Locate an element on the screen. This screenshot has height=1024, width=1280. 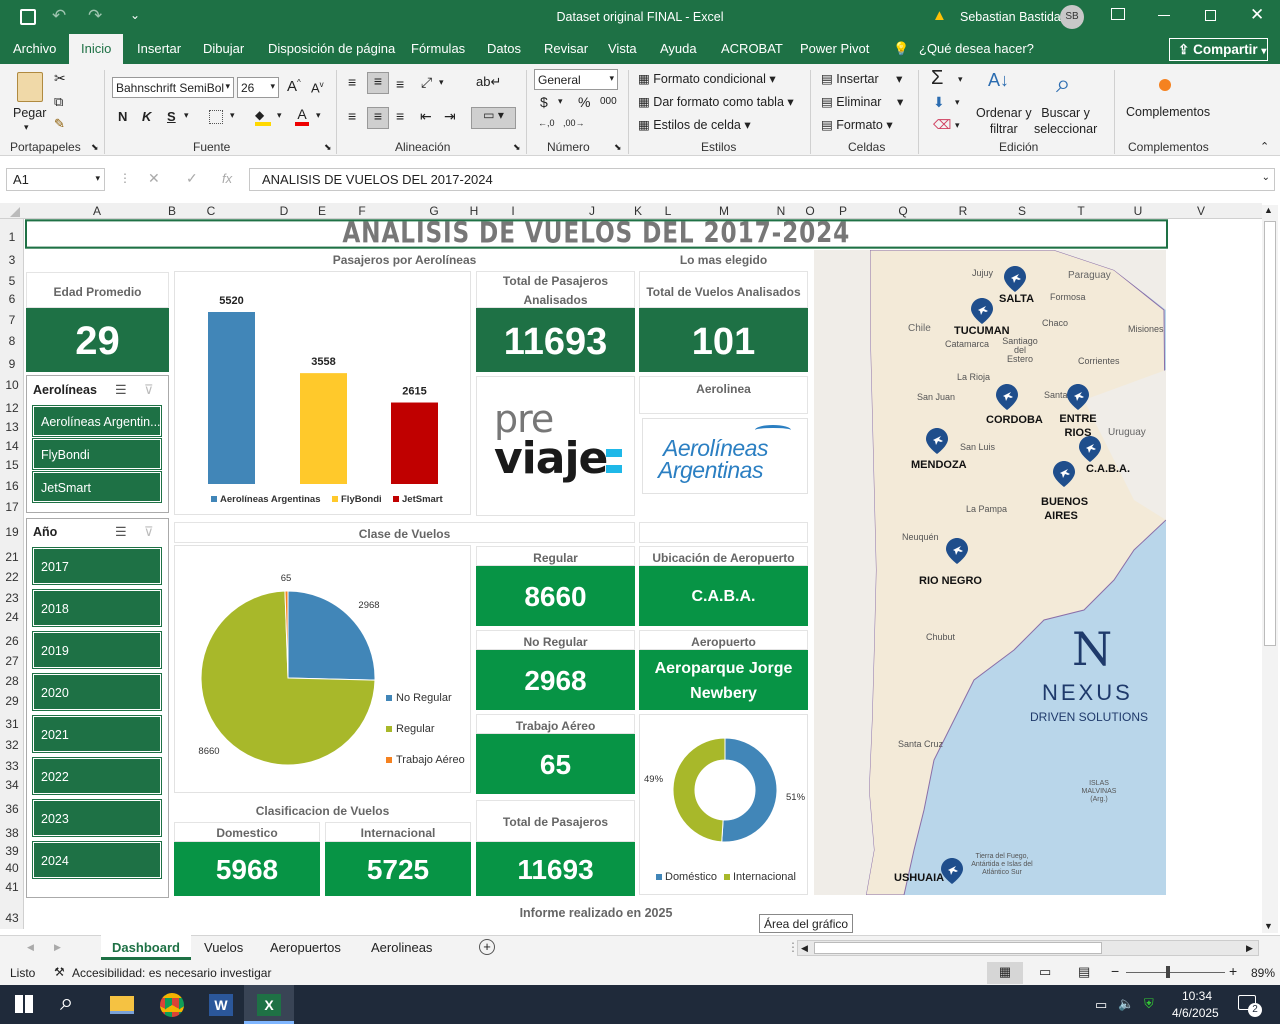
row-header-3: 3 is located at coordinates (12, 260).